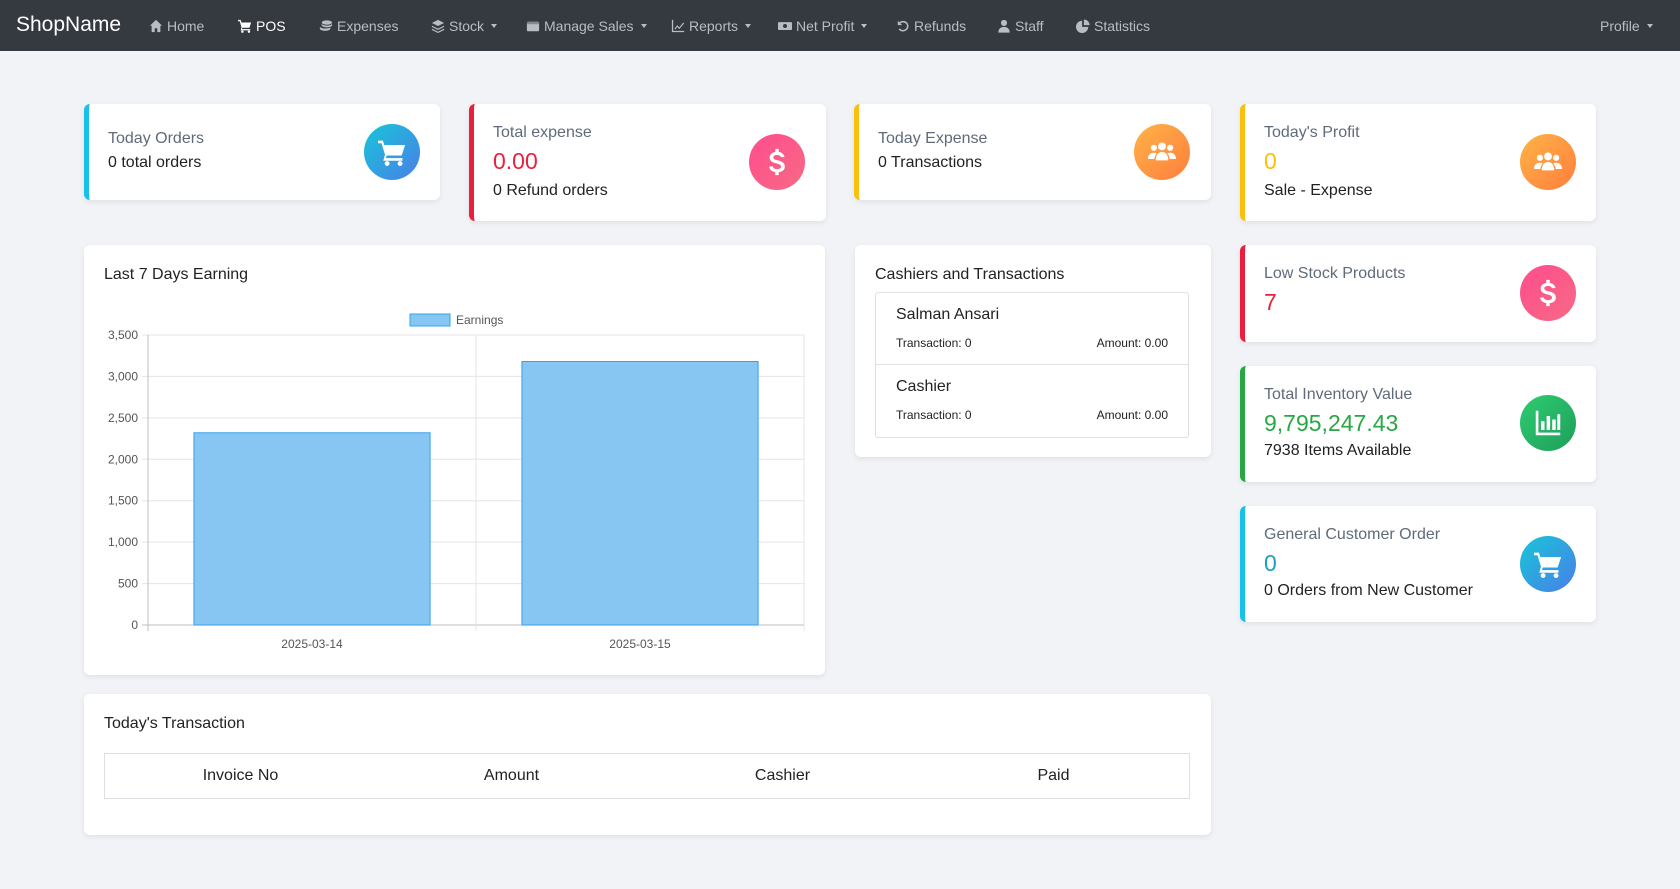 The width and height of the screenshot is (1680, 889). I want to click on nav-home: Home, so click(176, 25).